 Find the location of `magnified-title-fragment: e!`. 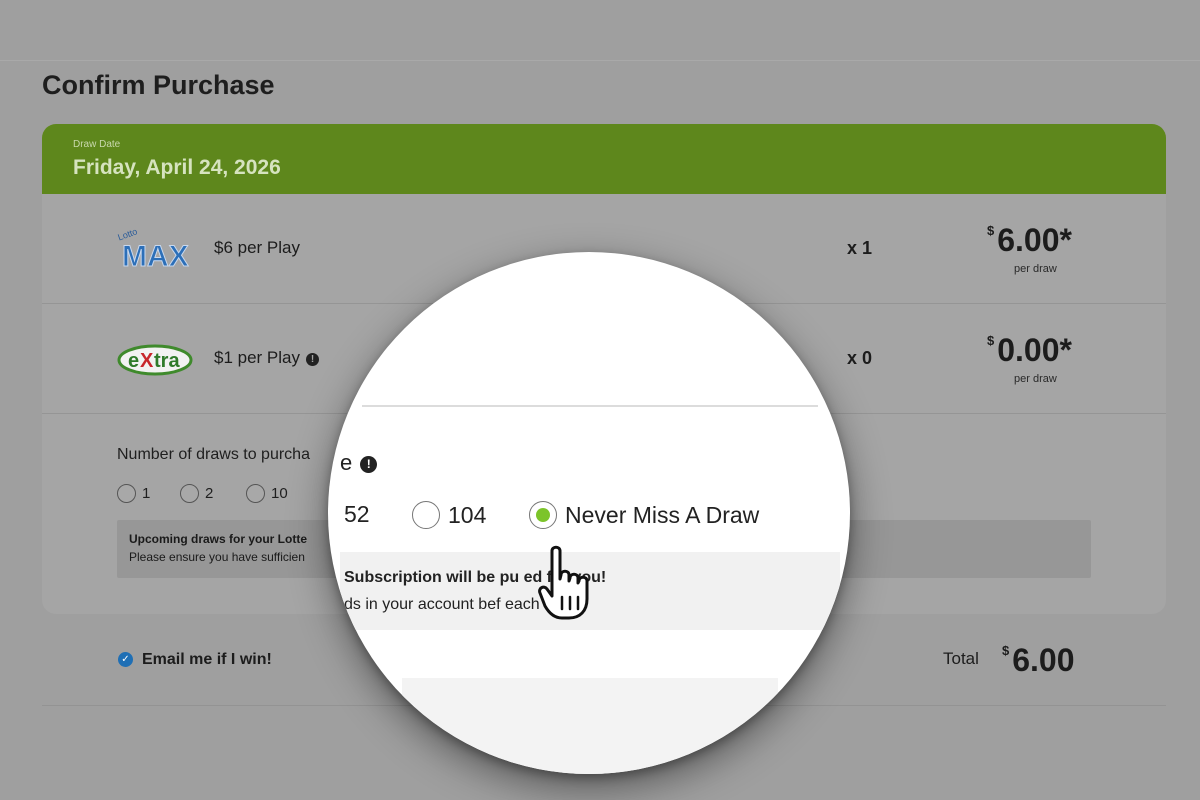

magnified-title-fragment: e! is located at coordinates (359, 463).